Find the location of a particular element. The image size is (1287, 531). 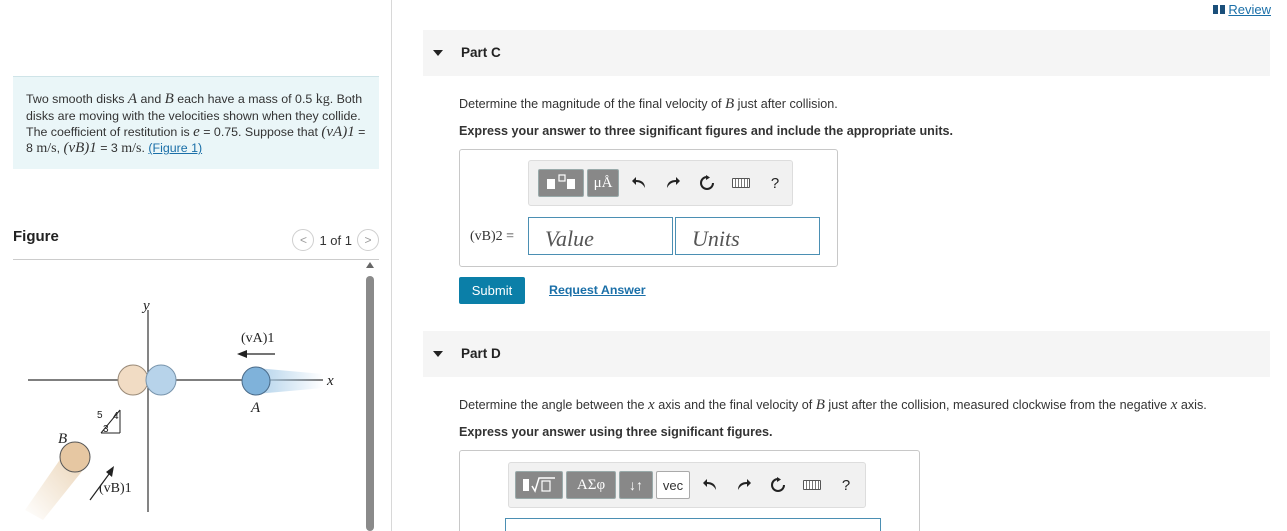

disk-a is located at coordinates (256, 381).